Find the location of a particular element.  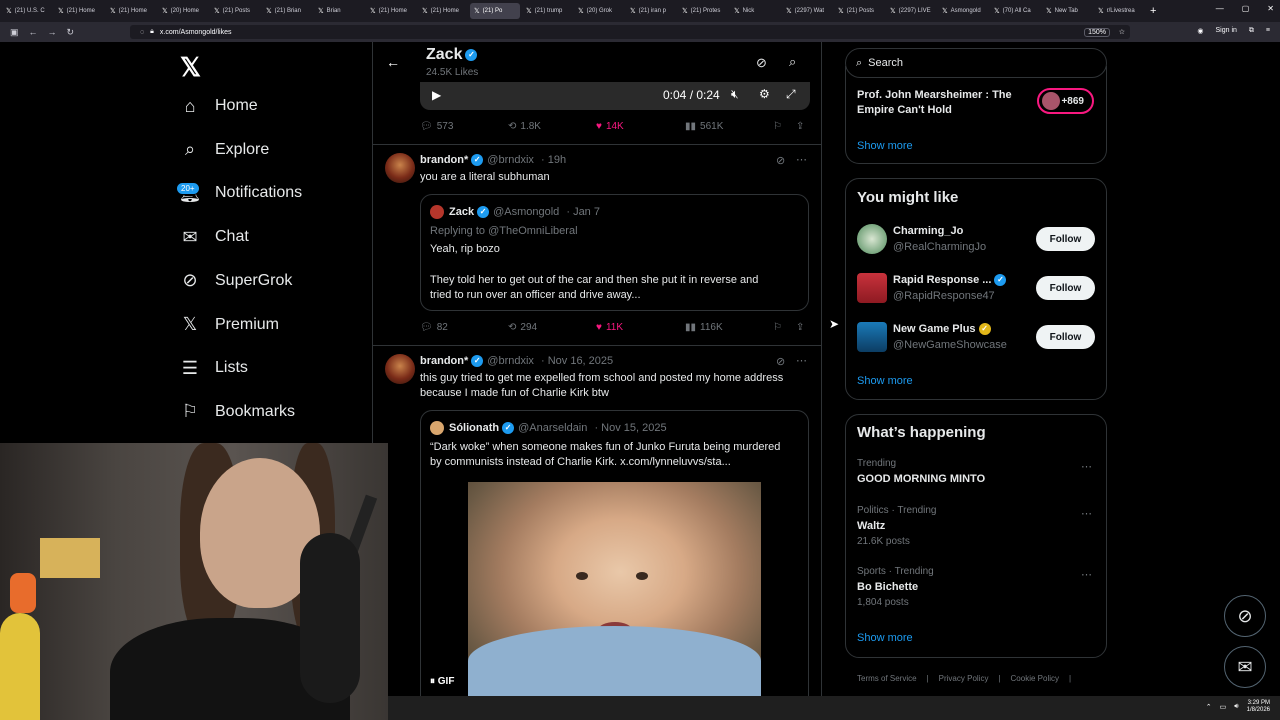

close-icon: ✕ is located at coordinates (1270, 8).